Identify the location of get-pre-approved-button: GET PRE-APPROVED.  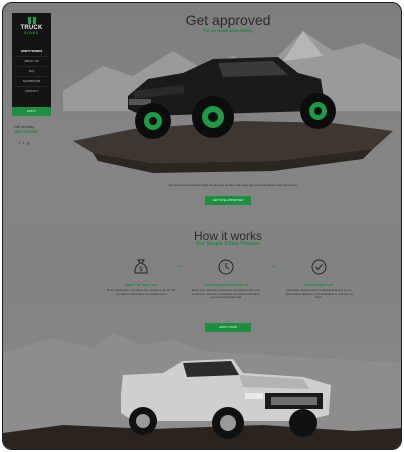
(228, 200).